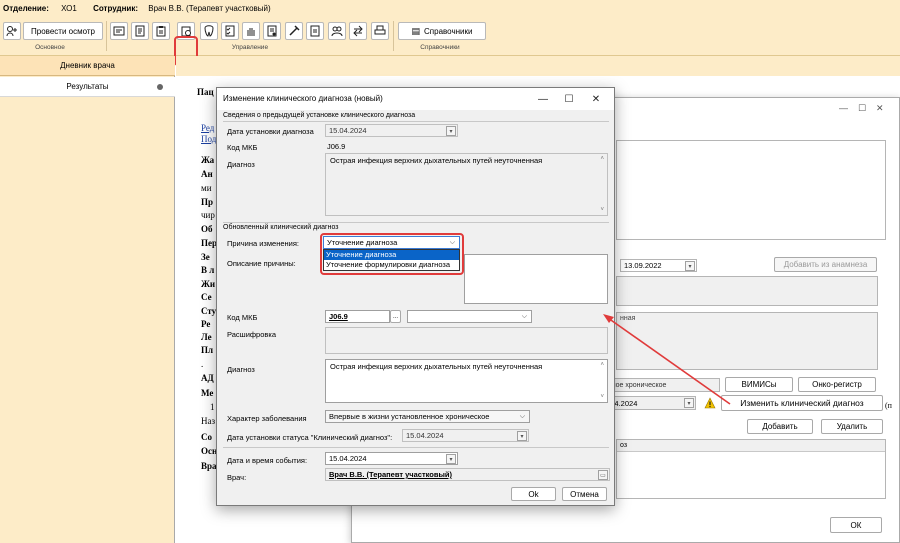 Image resolution: width=900 pixels, height=543 pixels. What do you see at coordinates (667, 359) in the screenshot?
I see `annotation-arrow` at bounding box center [667, 359].